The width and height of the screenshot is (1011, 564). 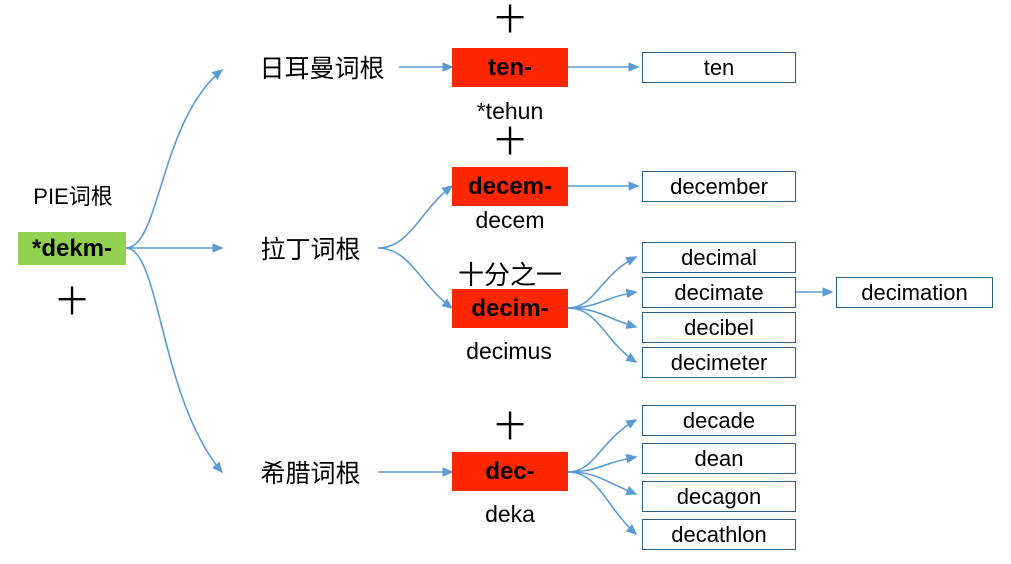 I want to click on root-label: PIE词根, so click(x=73, y=196).